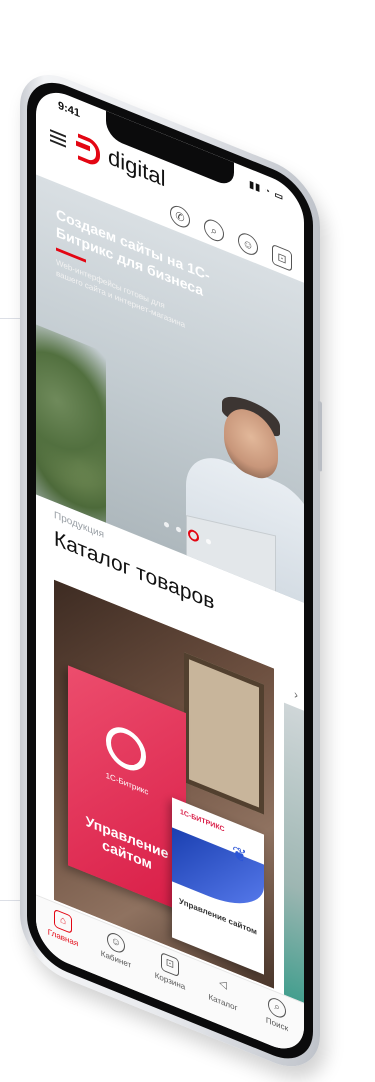 The image size is (375, 1082). Describe the element at coordinates (248, 244) in the screenshot. I see `user-icon: ☺` at that location.